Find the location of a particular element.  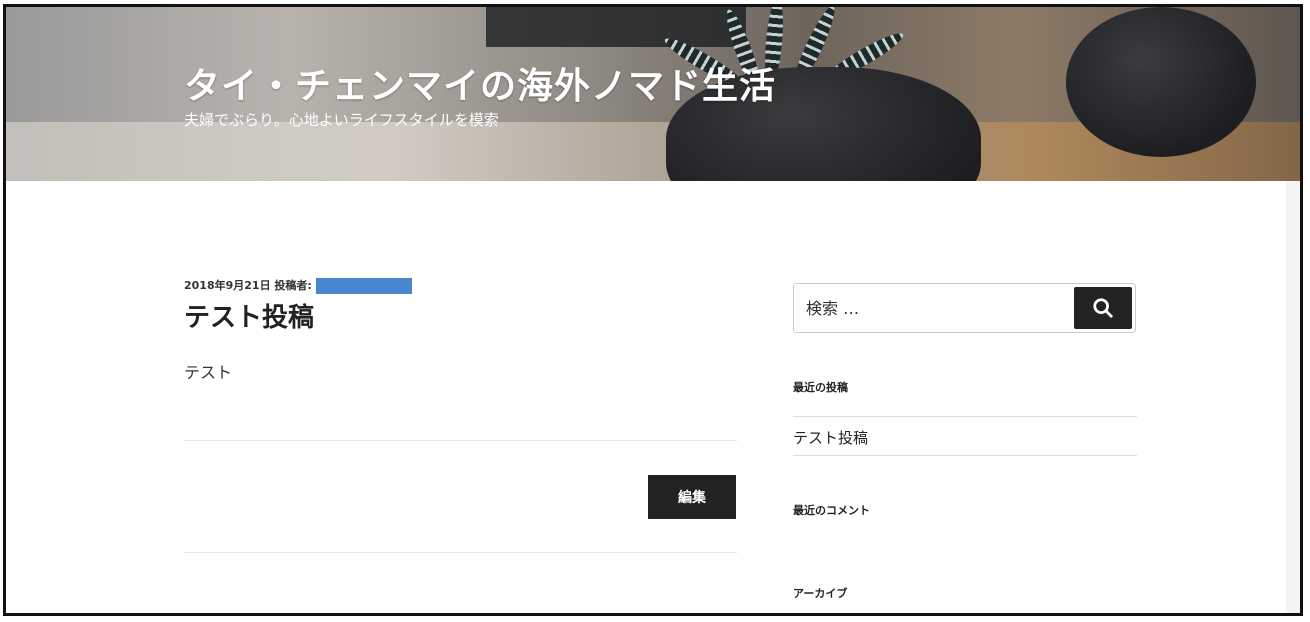

recent-posts-bottom-divider is located at coordinates (965, 455).